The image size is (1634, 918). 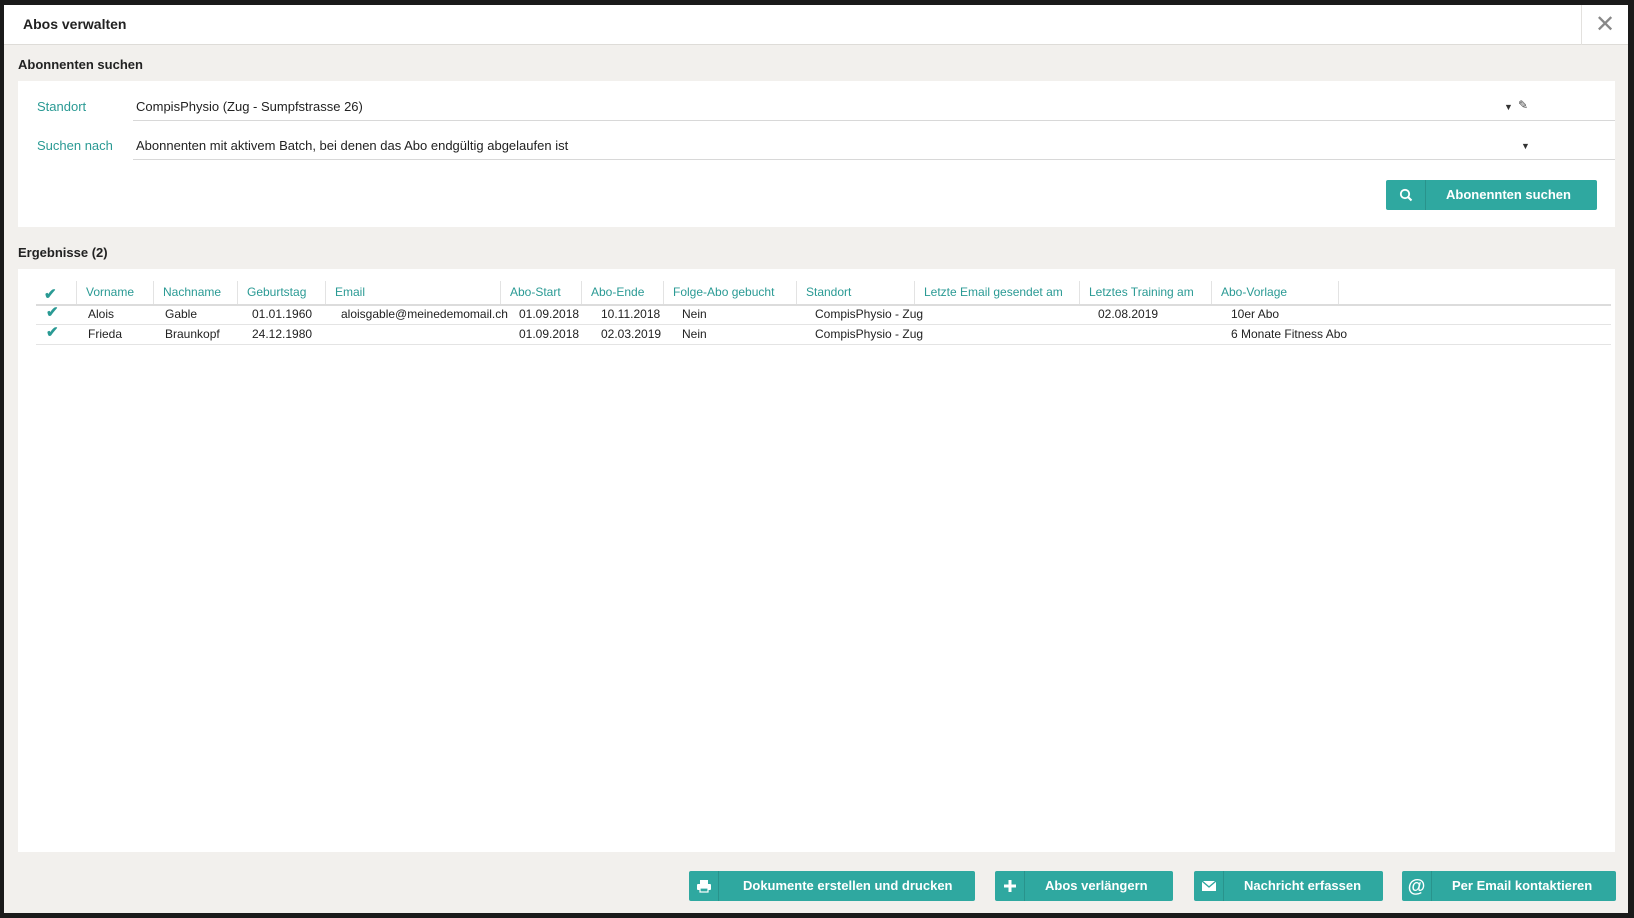 What do you see at coordinates (823, 305) in the screenshot?
I see `header-divider` at bounding box center [823, 305].